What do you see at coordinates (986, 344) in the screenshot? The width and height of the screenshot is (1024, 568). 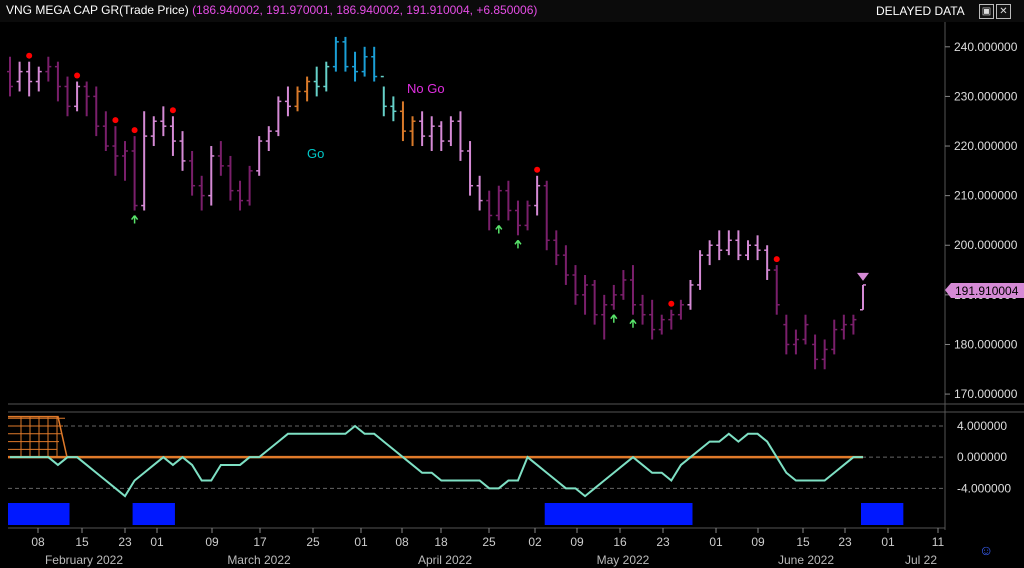 I see `price-tick-label: 180.000000` at bounding box center [986, 344].